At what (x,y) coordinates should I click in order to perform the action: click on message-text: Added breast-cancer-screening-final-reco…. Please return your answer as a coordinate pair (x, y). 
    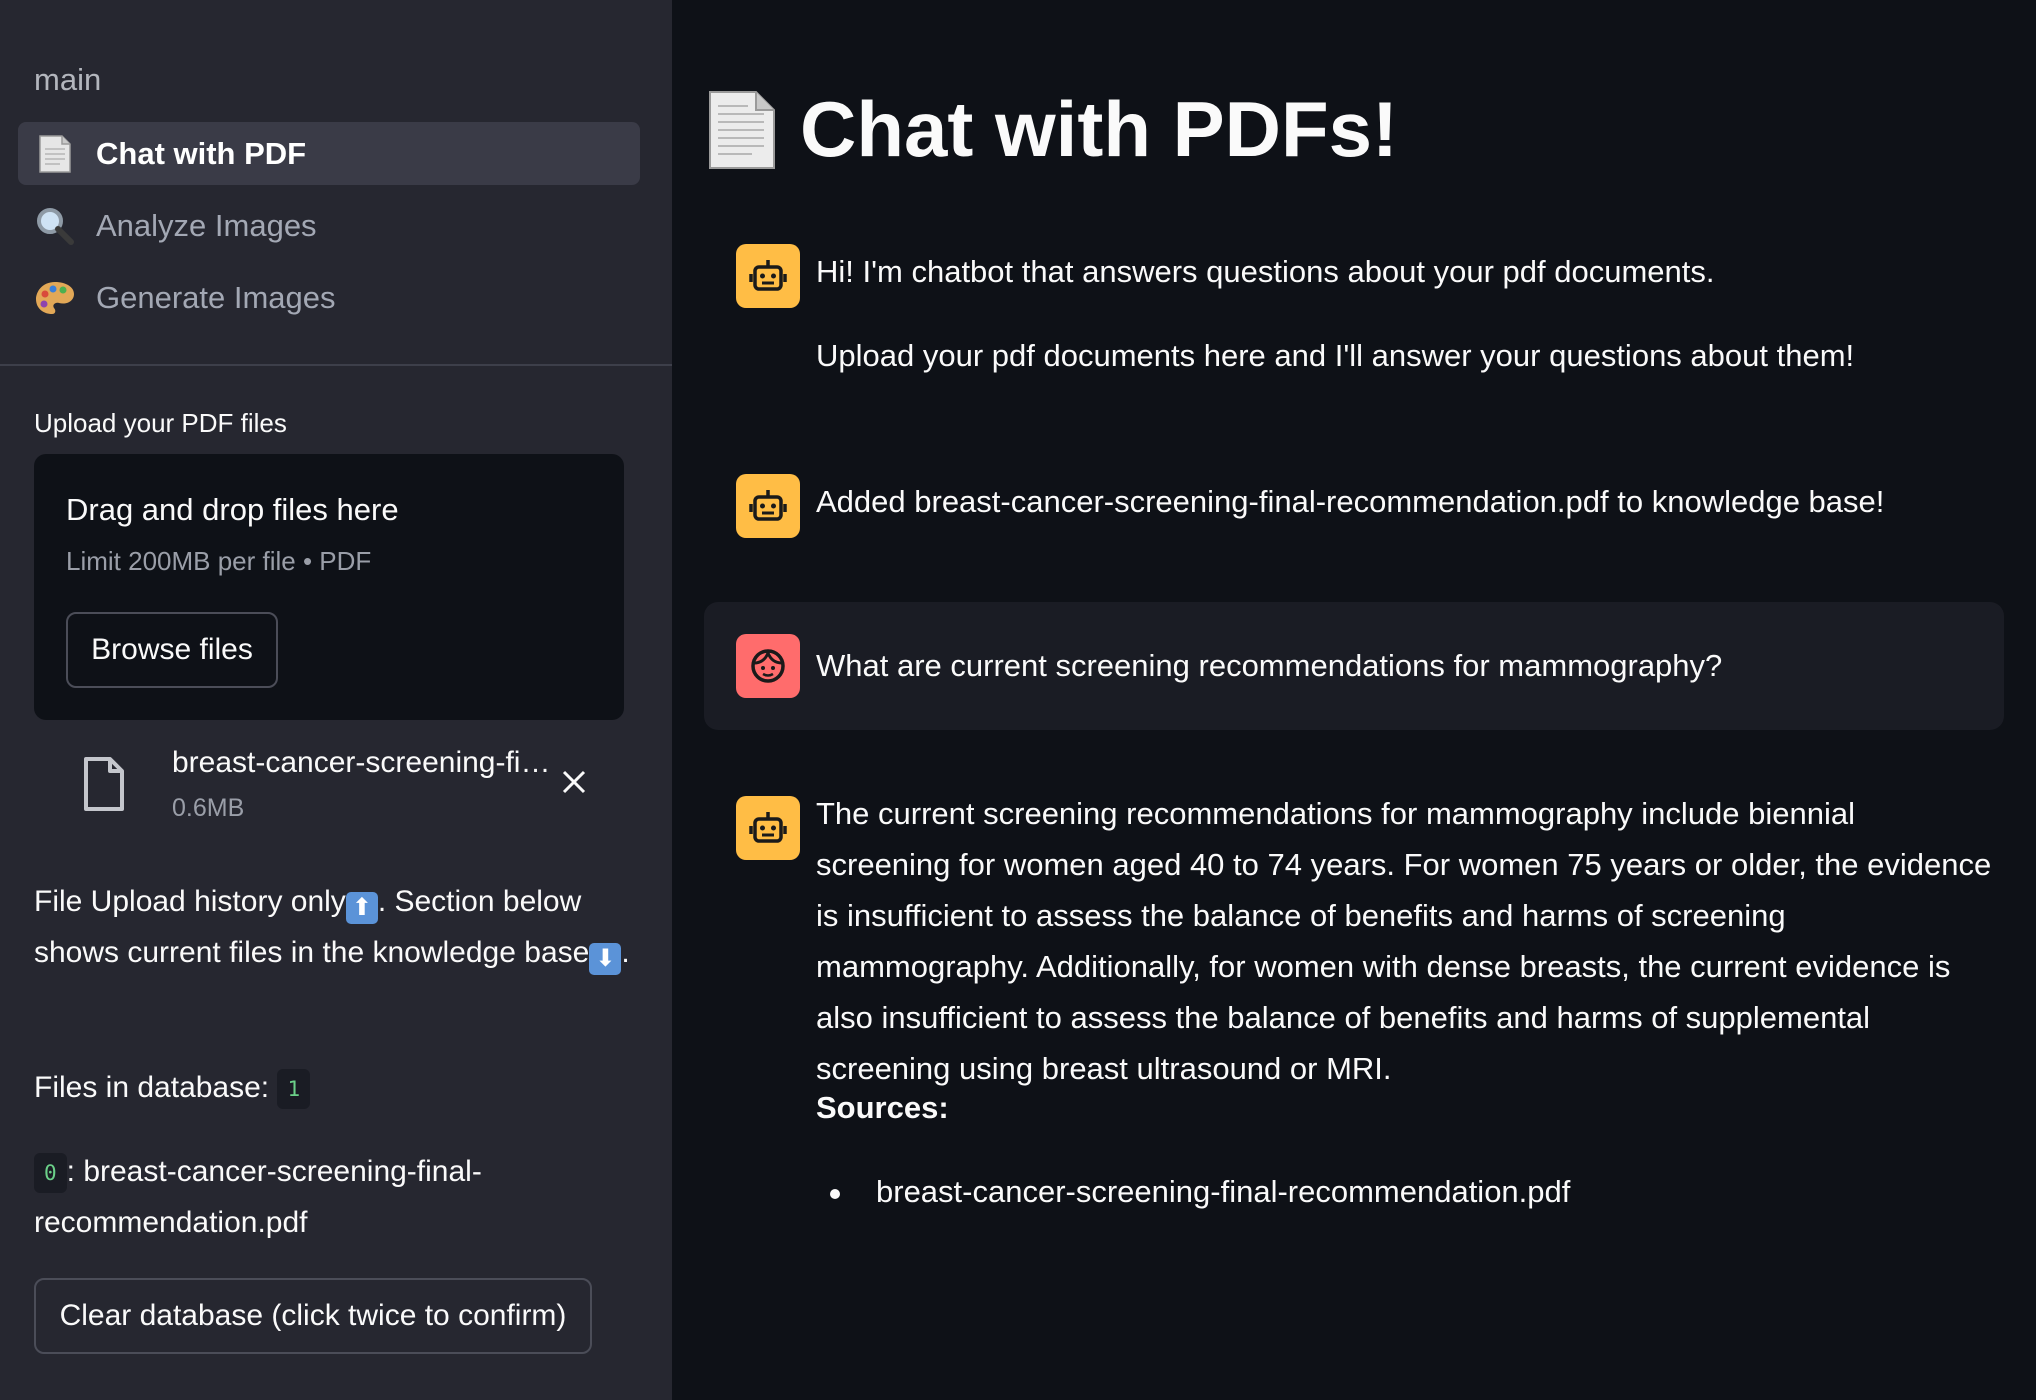
    Looking at the image, I should click on (1350, 501).